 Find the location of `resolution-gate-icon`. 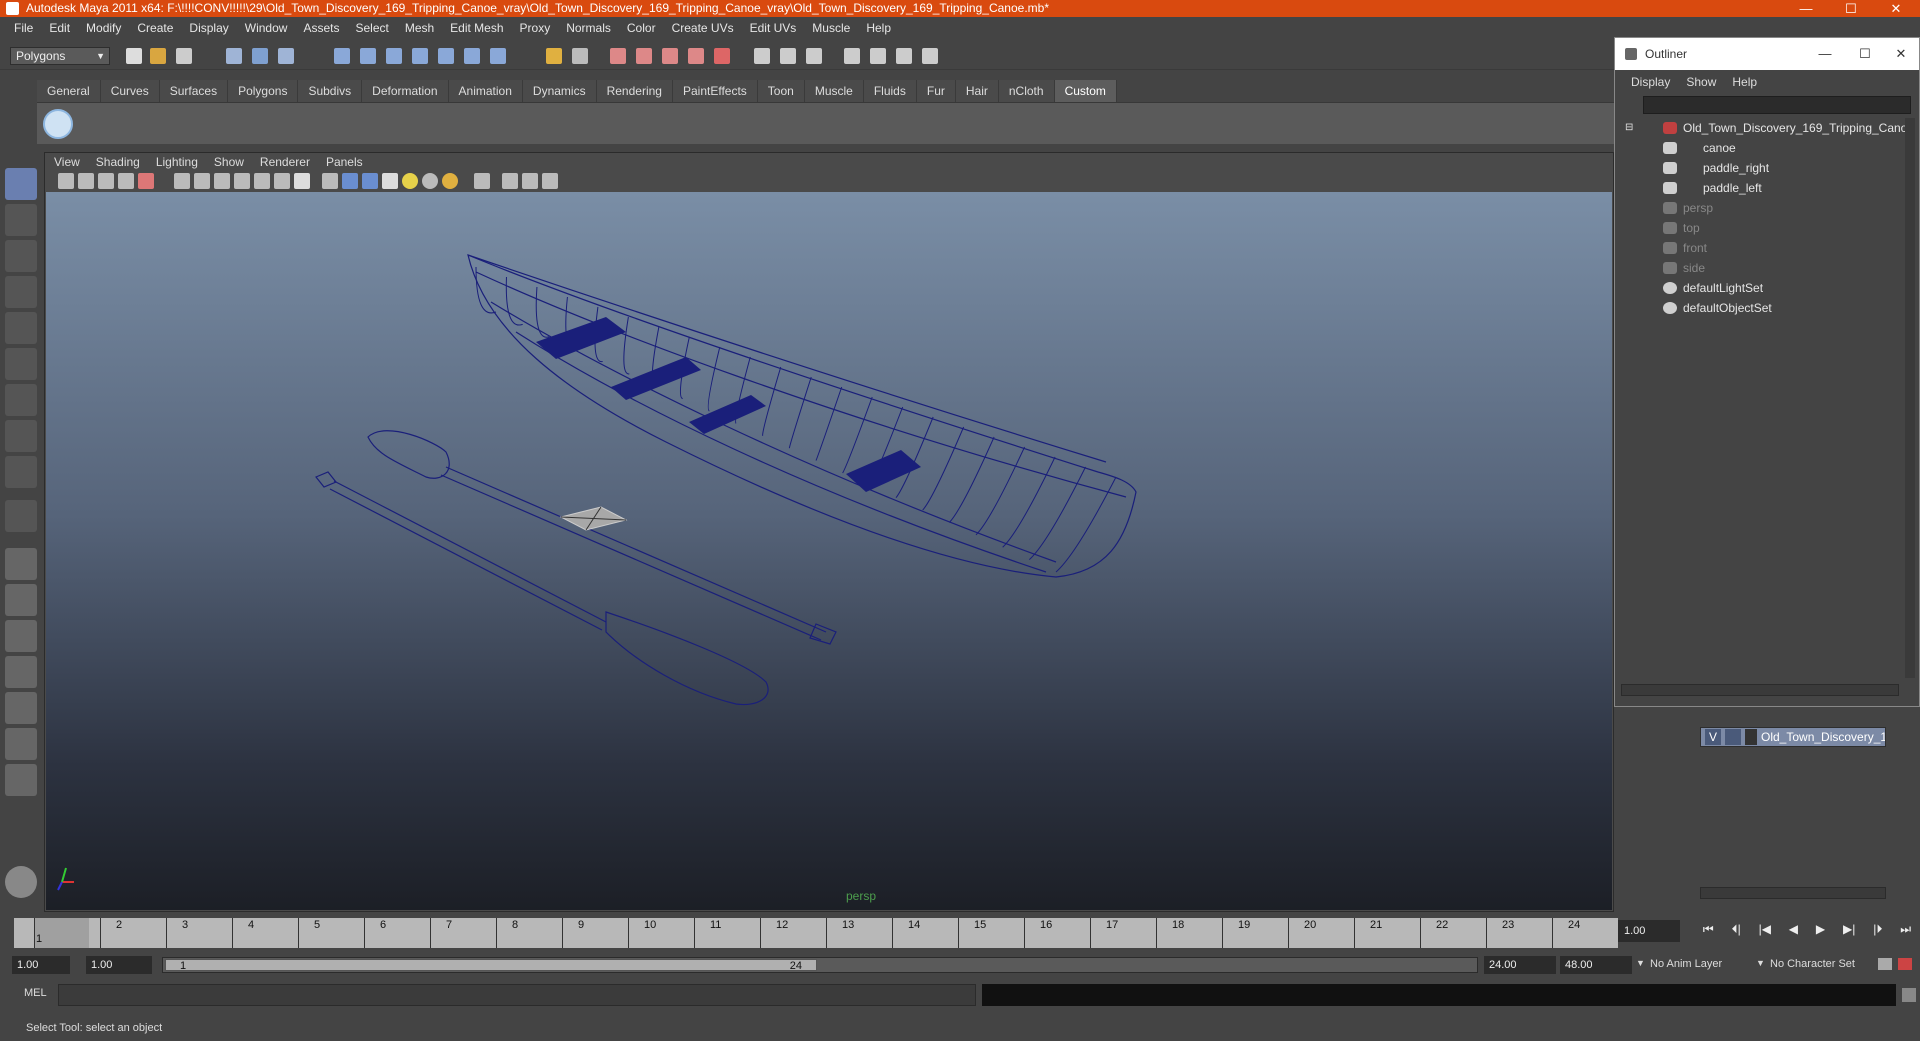

resolution-gate-icon is located at coordinates (222, 181).